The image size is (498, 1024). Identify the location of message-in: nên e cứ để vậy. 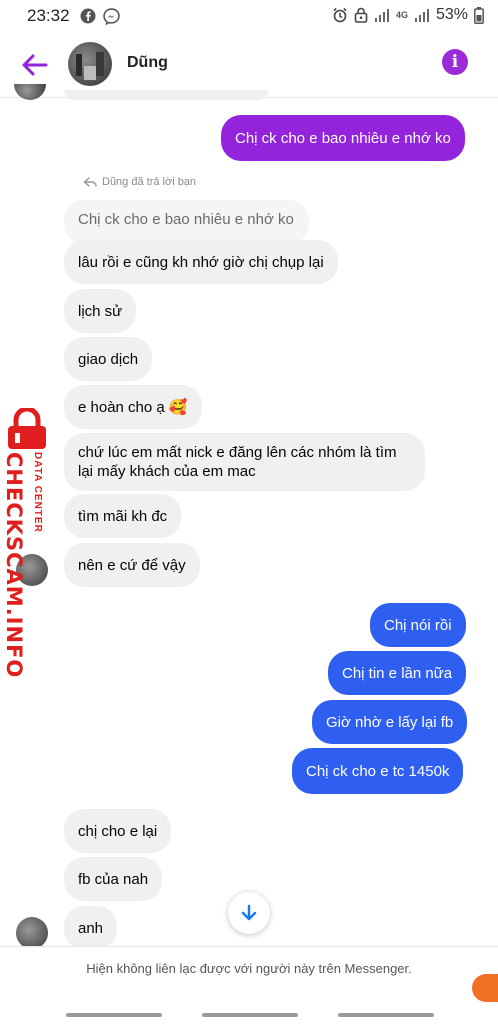
(132, 565).